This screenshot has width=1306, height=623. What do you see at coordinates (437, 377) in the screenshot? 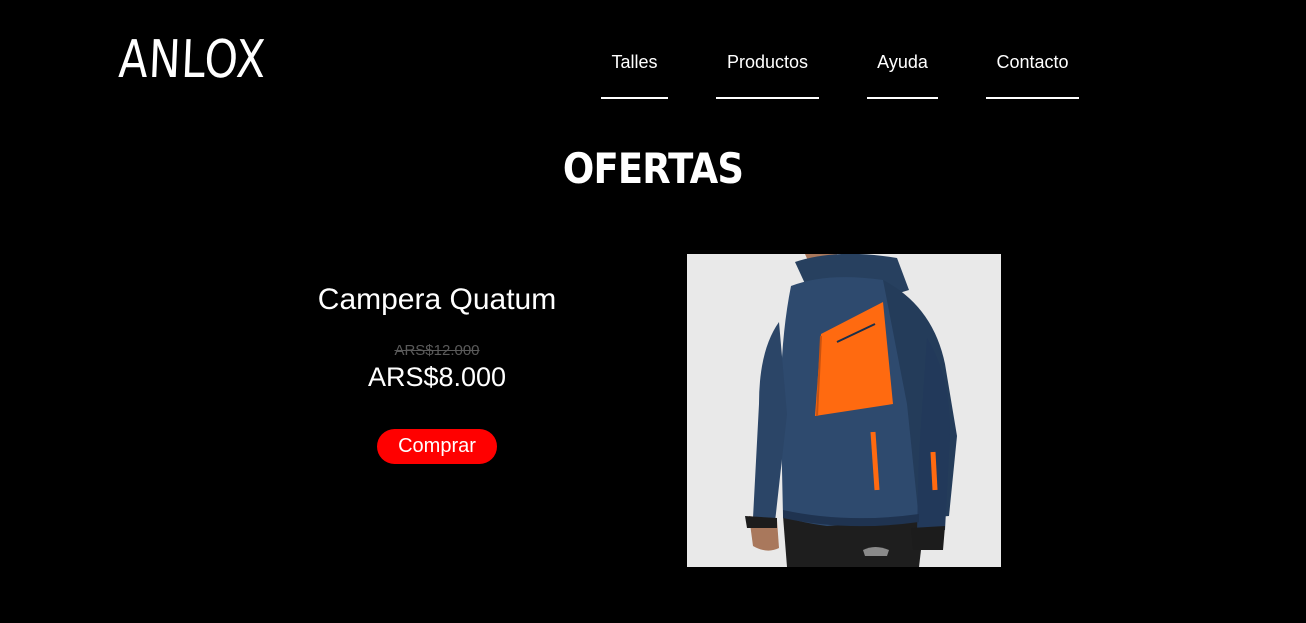
I see `new-price: ARS$8.000` at bounding box center [437, 377].